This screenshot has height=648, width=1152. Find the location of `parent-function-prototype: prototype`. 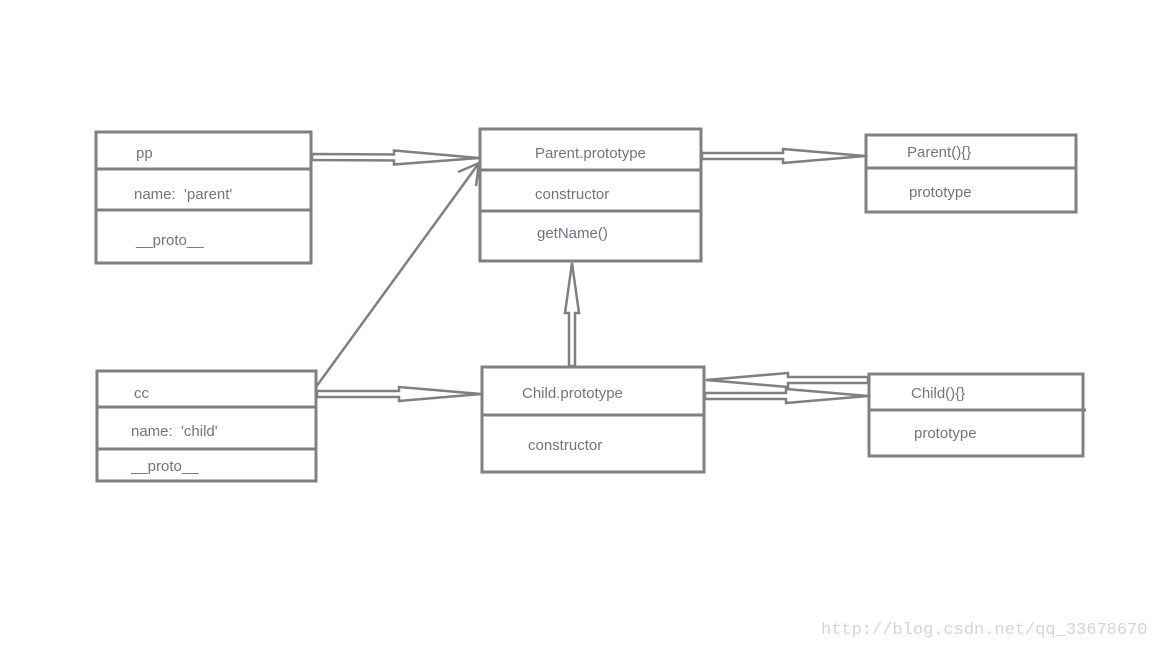

parent-function-prototype: prototype is located at coordinates (940, 192).